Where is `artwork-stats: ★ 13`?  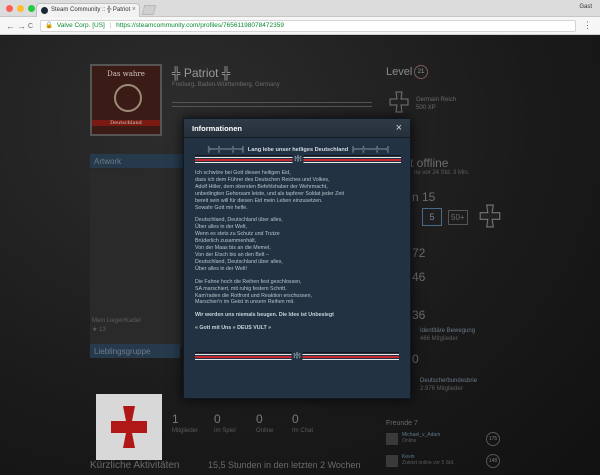 artwork-stats: ★ 13 is located at coordinates (99, 330).